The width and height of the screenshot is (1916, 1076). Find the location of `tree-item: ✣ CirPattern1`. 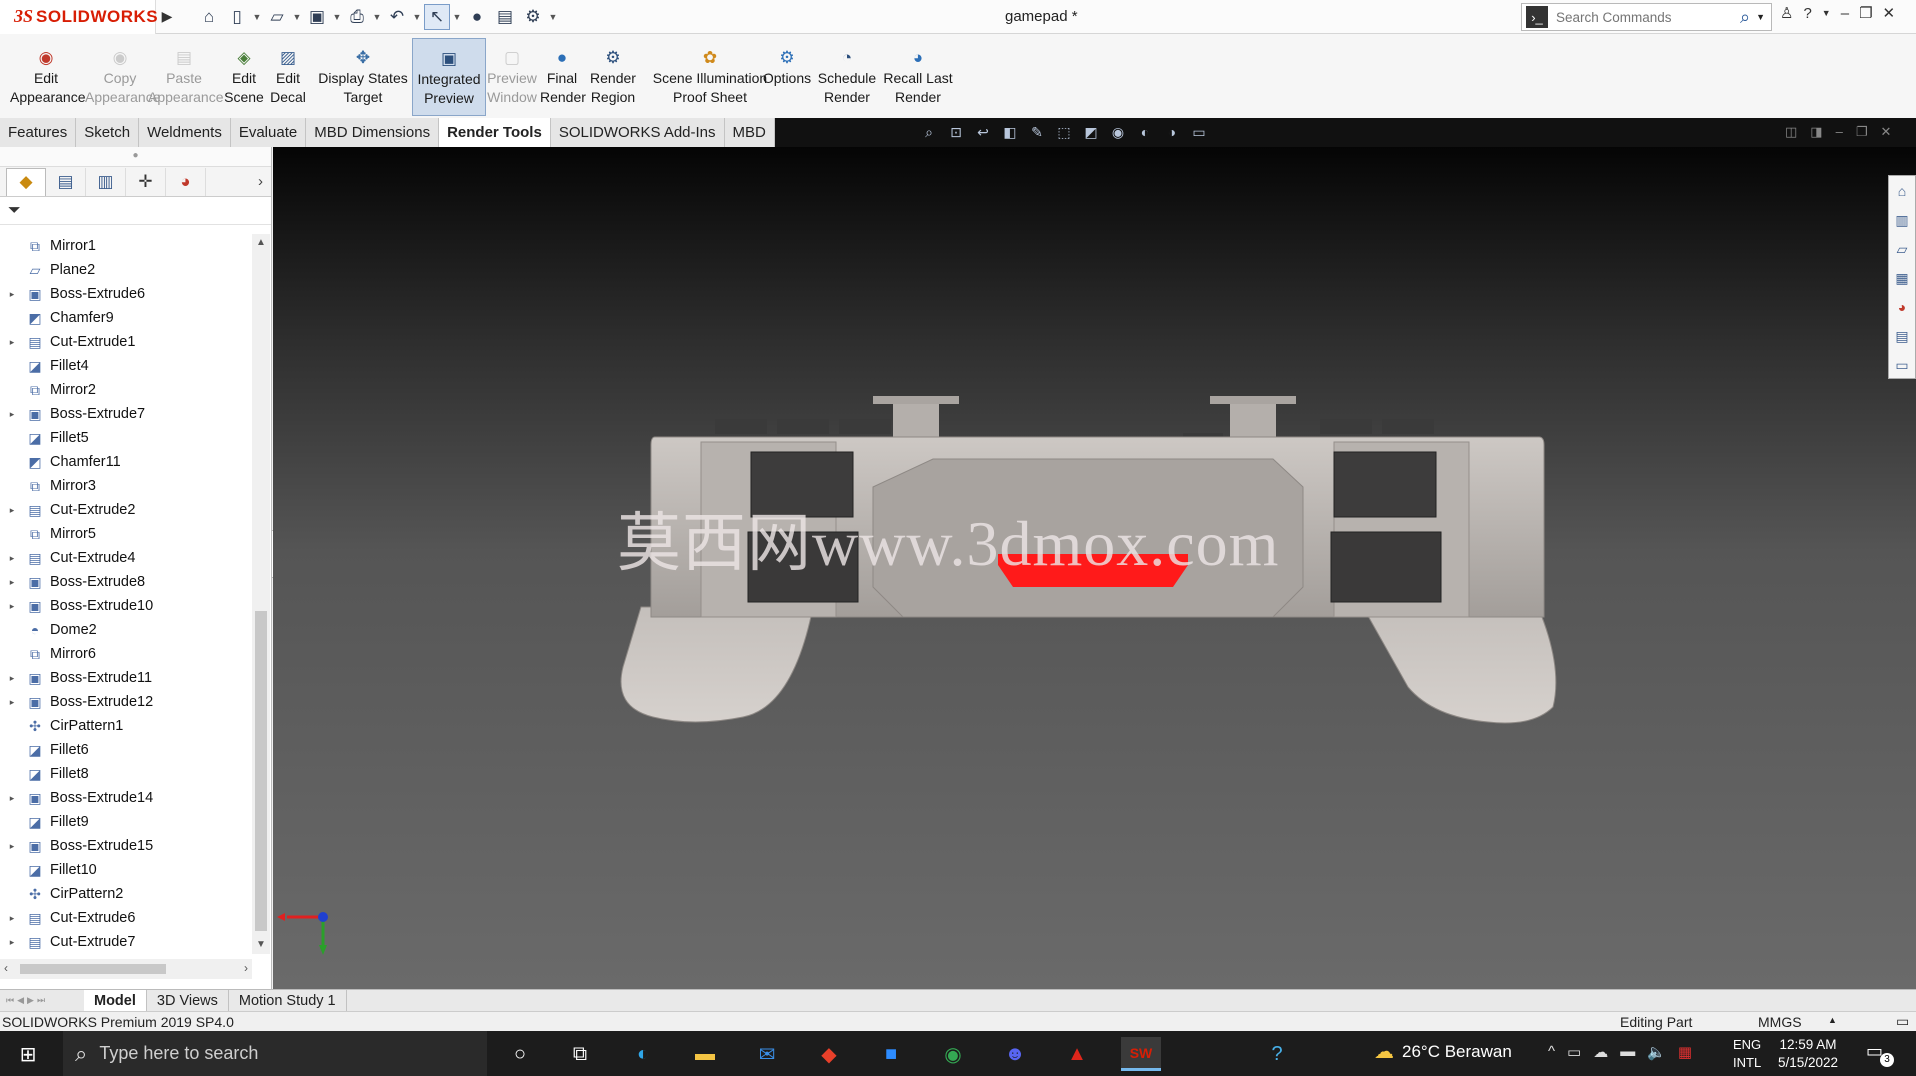

tree-item: ✣ CirPattern1 is located at coordinates (126, 726).